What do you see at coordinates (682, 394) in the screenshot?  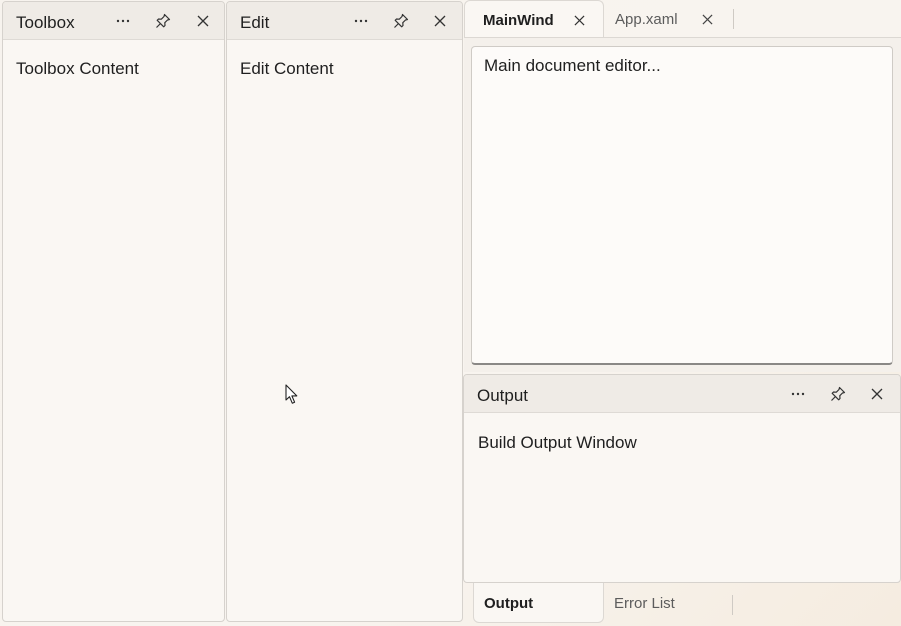 I see `output-header: Output` at bounding box center [682, 394].